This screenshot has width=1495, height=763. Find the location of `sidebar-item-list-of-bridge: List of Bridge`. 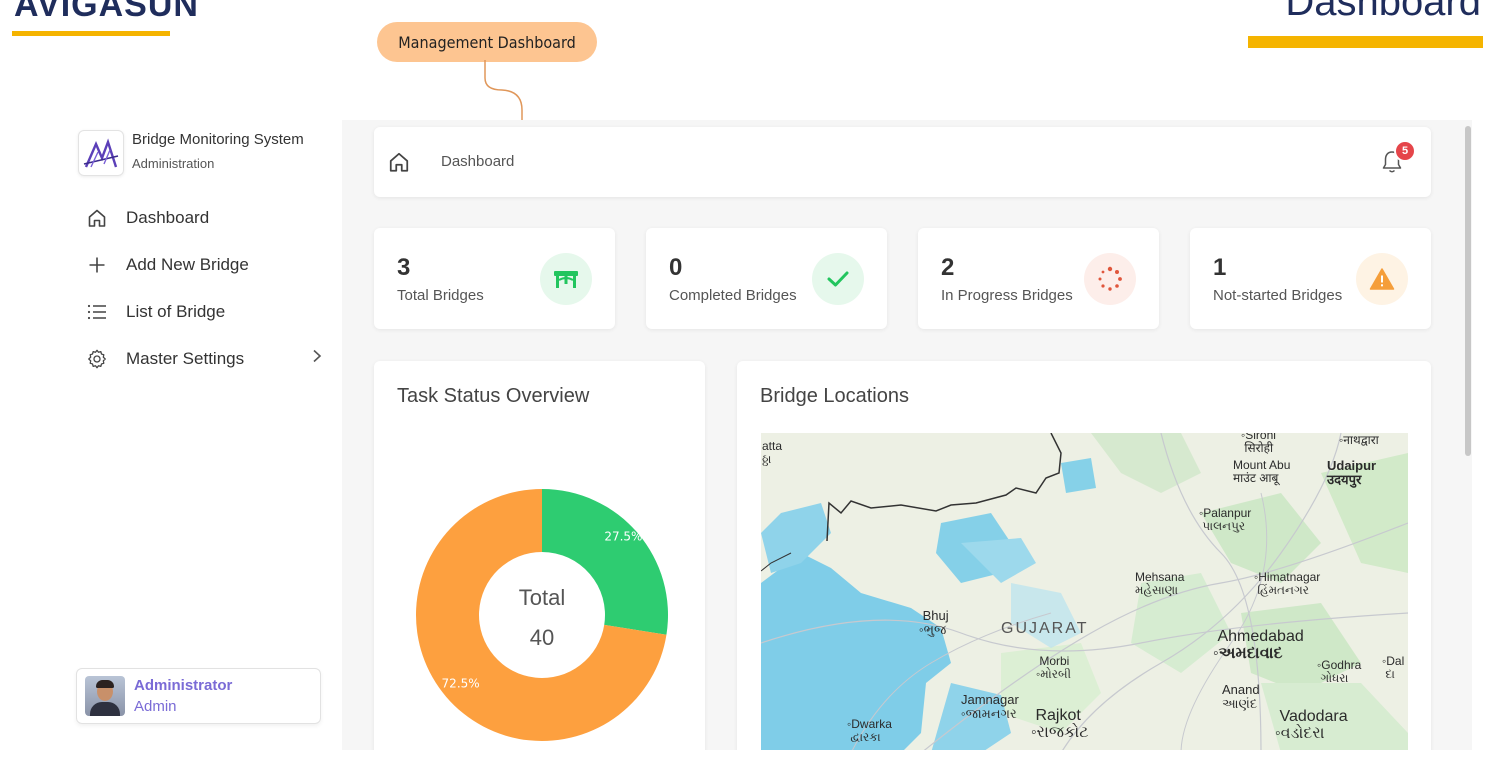

sidebar-item-list-of-bridge: List of Bridge is located at coordinates (211, 311).